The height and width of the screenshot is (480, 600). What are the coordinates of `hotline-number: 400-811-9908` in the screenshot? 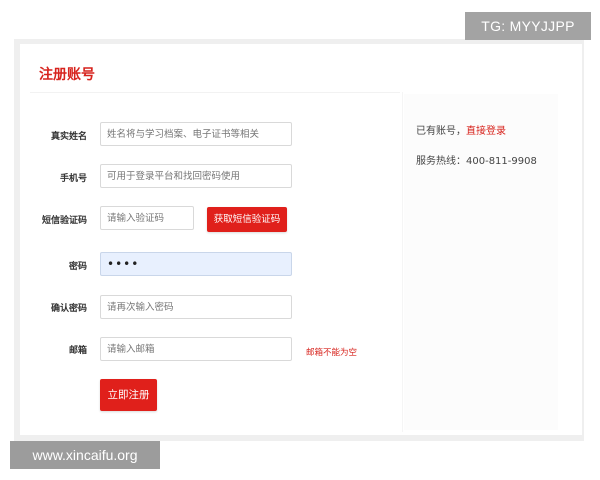 It's located at (501, 161).